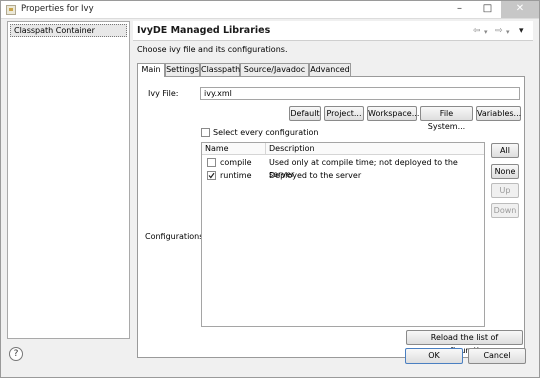  What do you see at coordinates (360, 93) in the screenshot?
I see `ivy-file-input: ivy.xml` at bounding box center [360, 93].